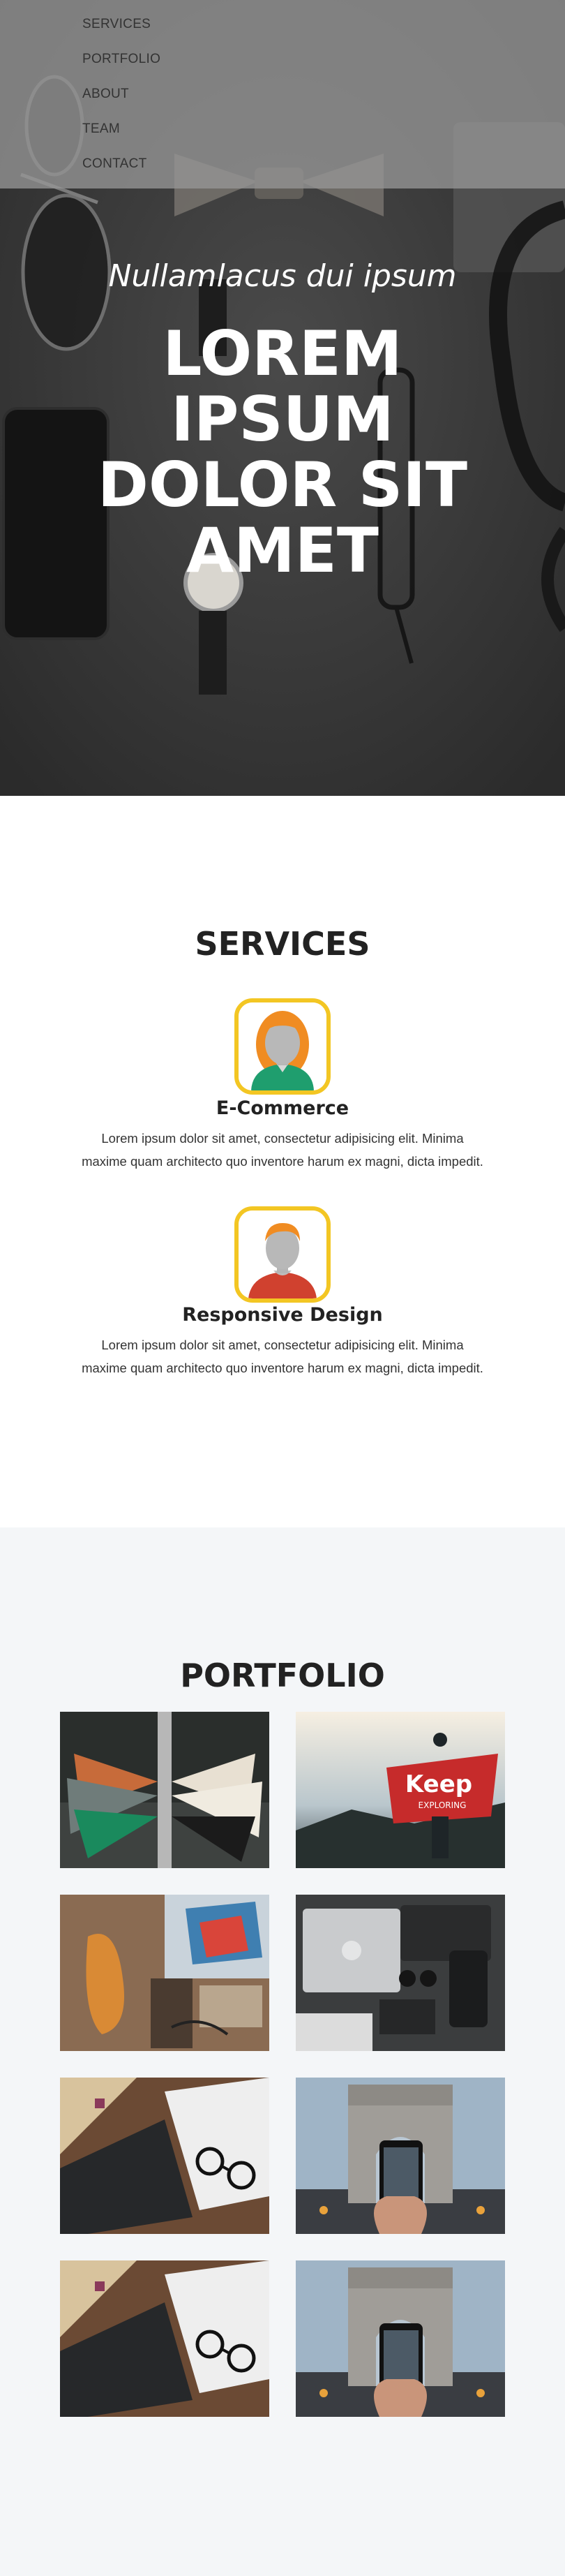  What do you see at coordinates (105, 94) in the screenshot?
I see `nav-link-about: ABOUT` at bounding box center [105, 94].